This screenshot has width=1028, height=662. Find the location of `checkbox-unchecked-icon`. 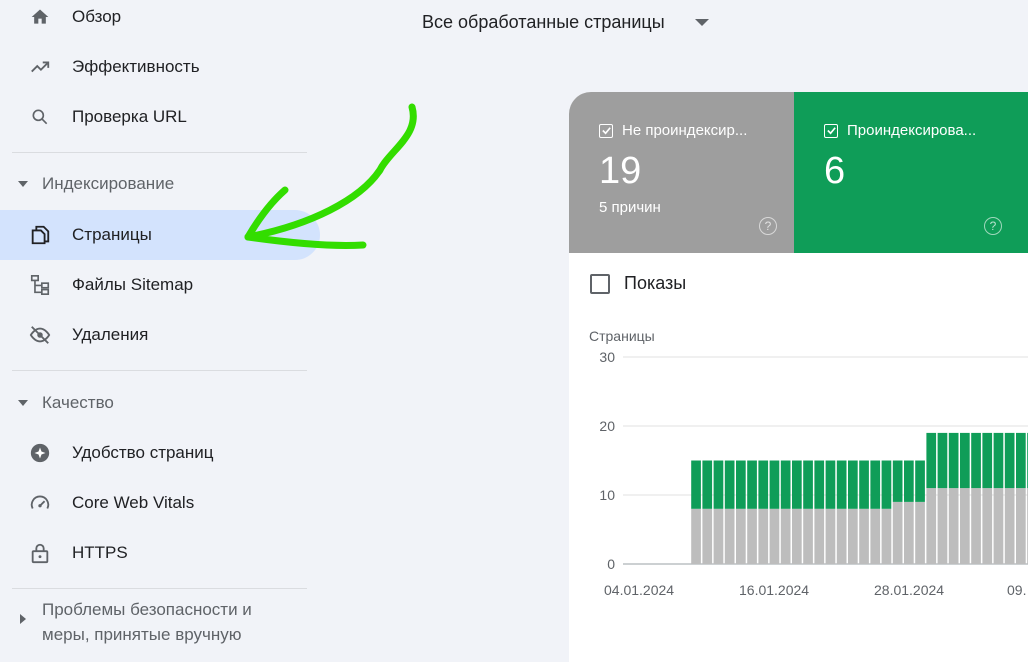

checkbox-unchecked-icon is located at coordinates (600, 283).